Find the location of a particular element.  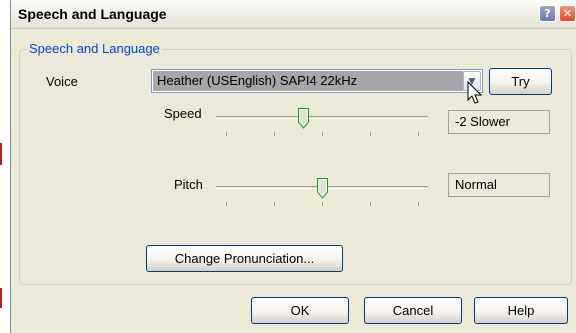

ok-button-label: OK is located at coordinates (300, 310).